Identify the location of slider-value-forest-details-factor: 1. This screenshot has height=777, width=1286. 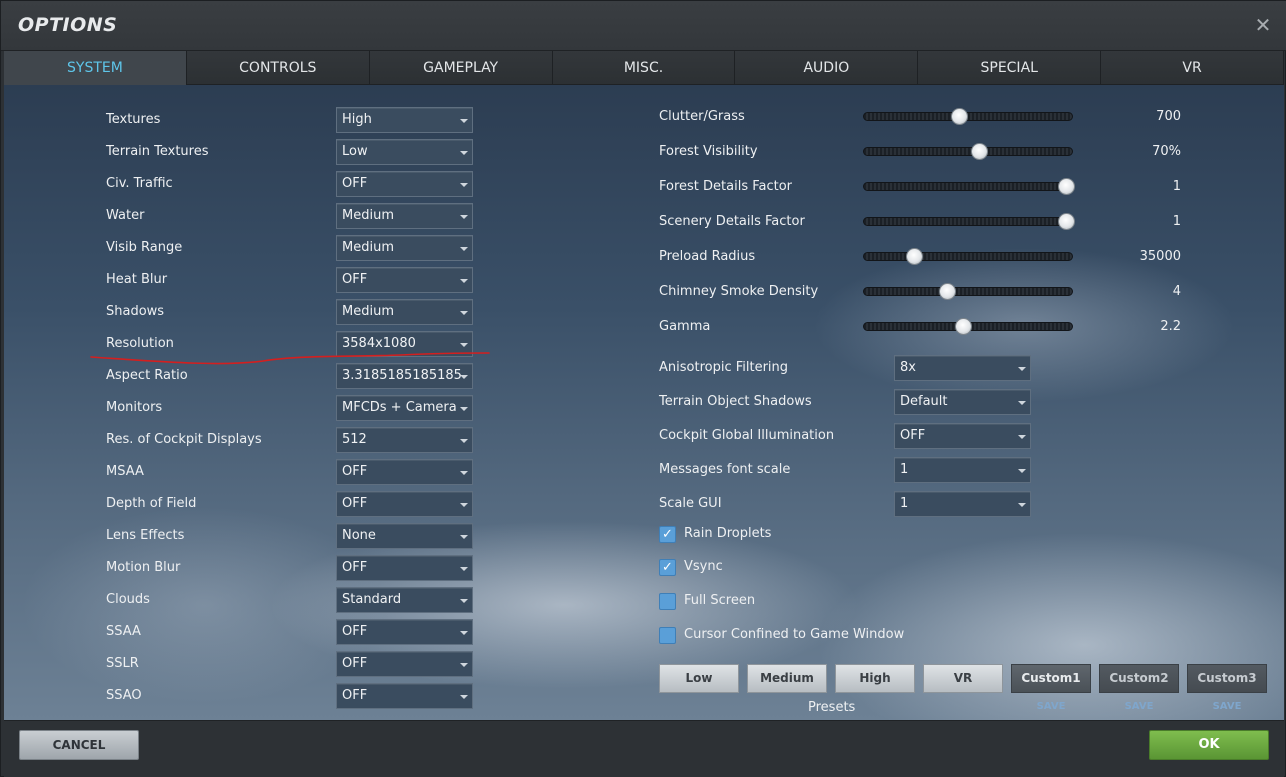
(1176, 186).